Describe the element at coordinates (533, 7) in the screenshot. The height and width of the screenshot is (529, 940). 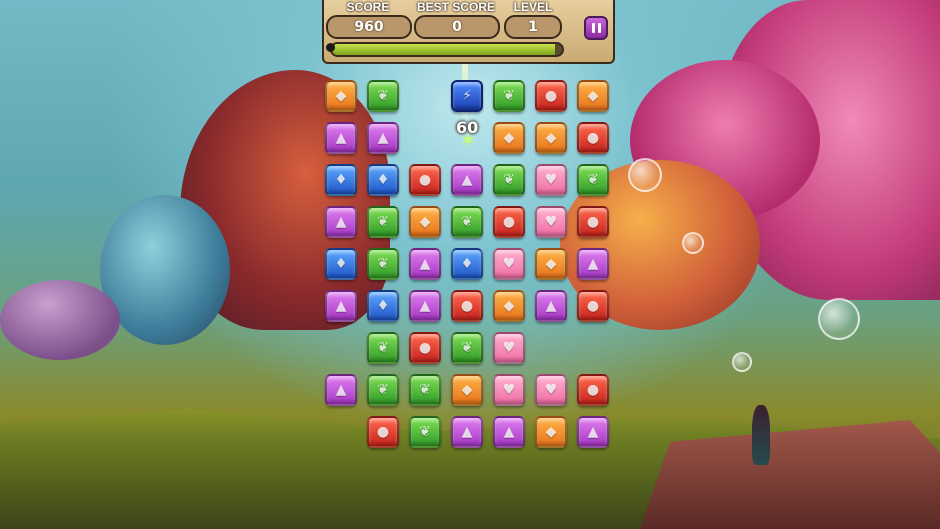
I see `level-label: LEVEL` at that location.